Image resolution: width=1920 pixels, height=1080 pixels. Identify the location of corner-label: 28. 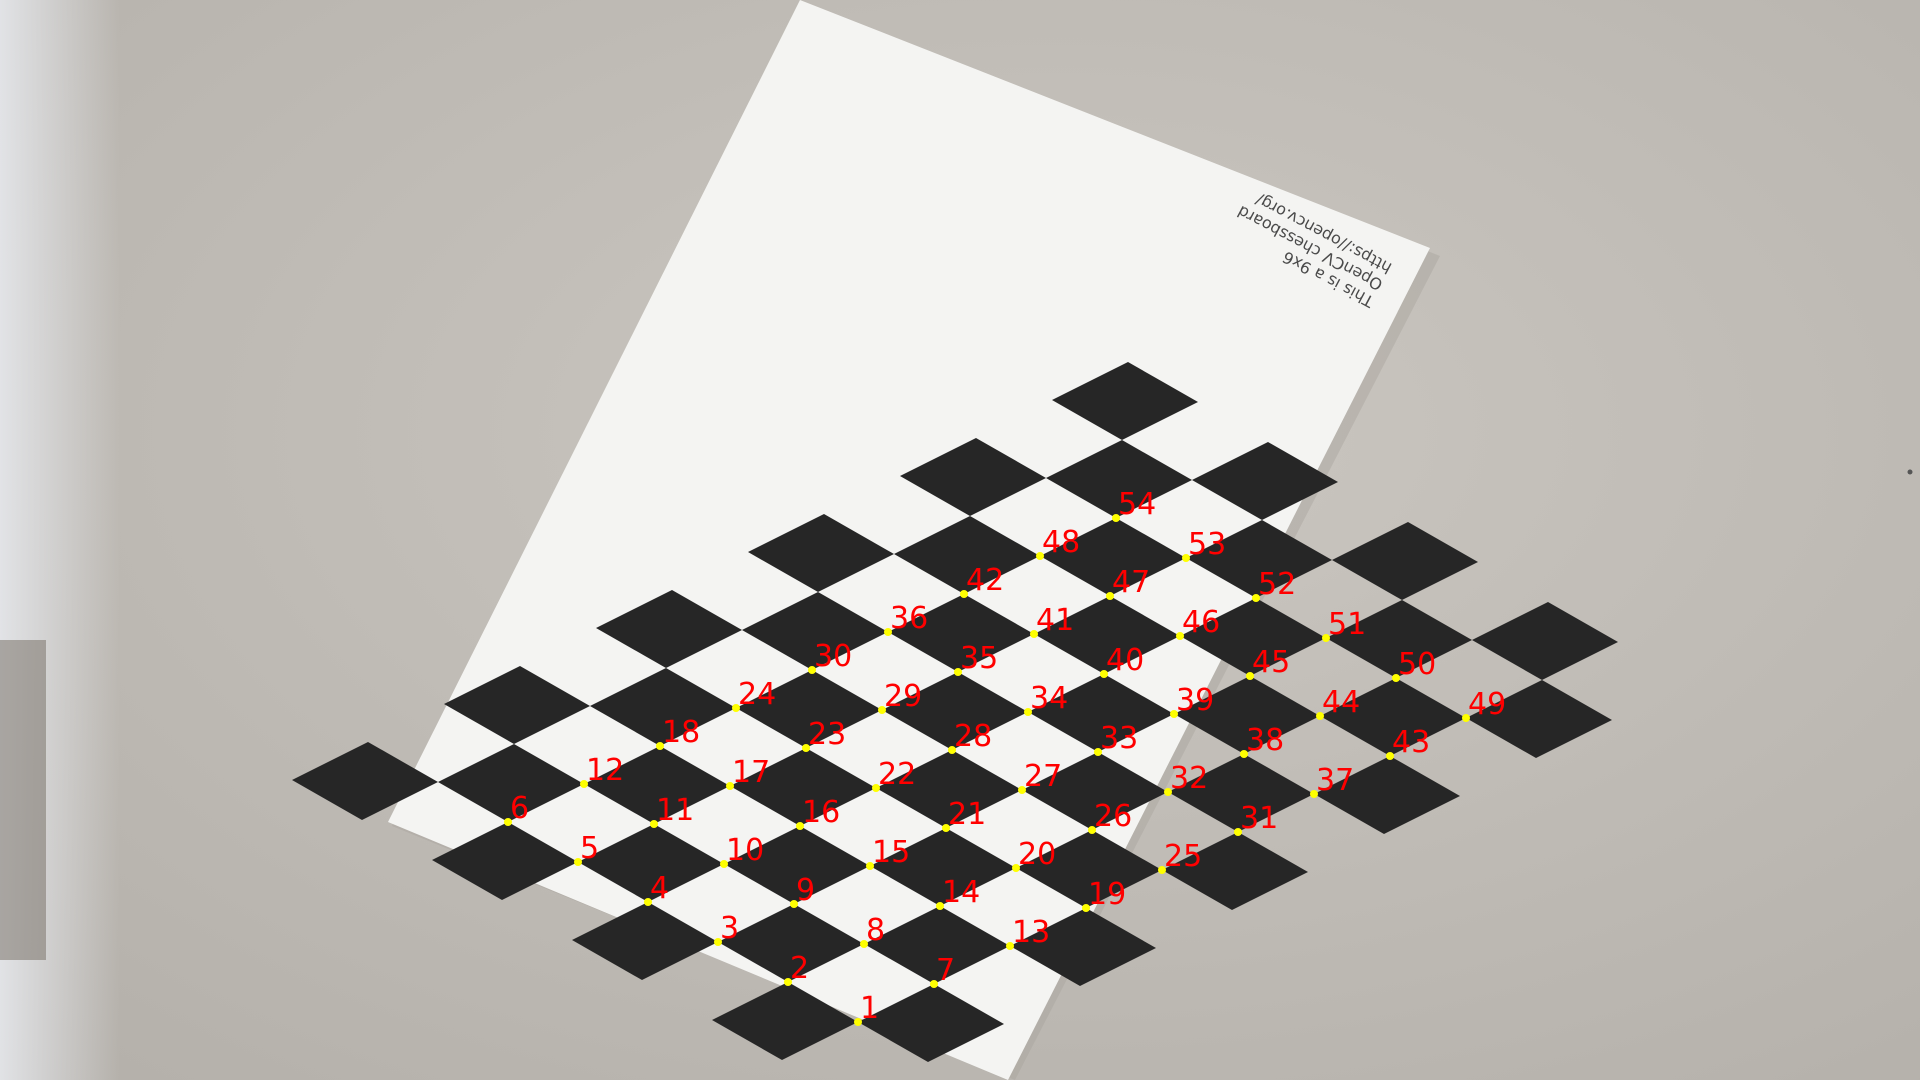
(973, 736).